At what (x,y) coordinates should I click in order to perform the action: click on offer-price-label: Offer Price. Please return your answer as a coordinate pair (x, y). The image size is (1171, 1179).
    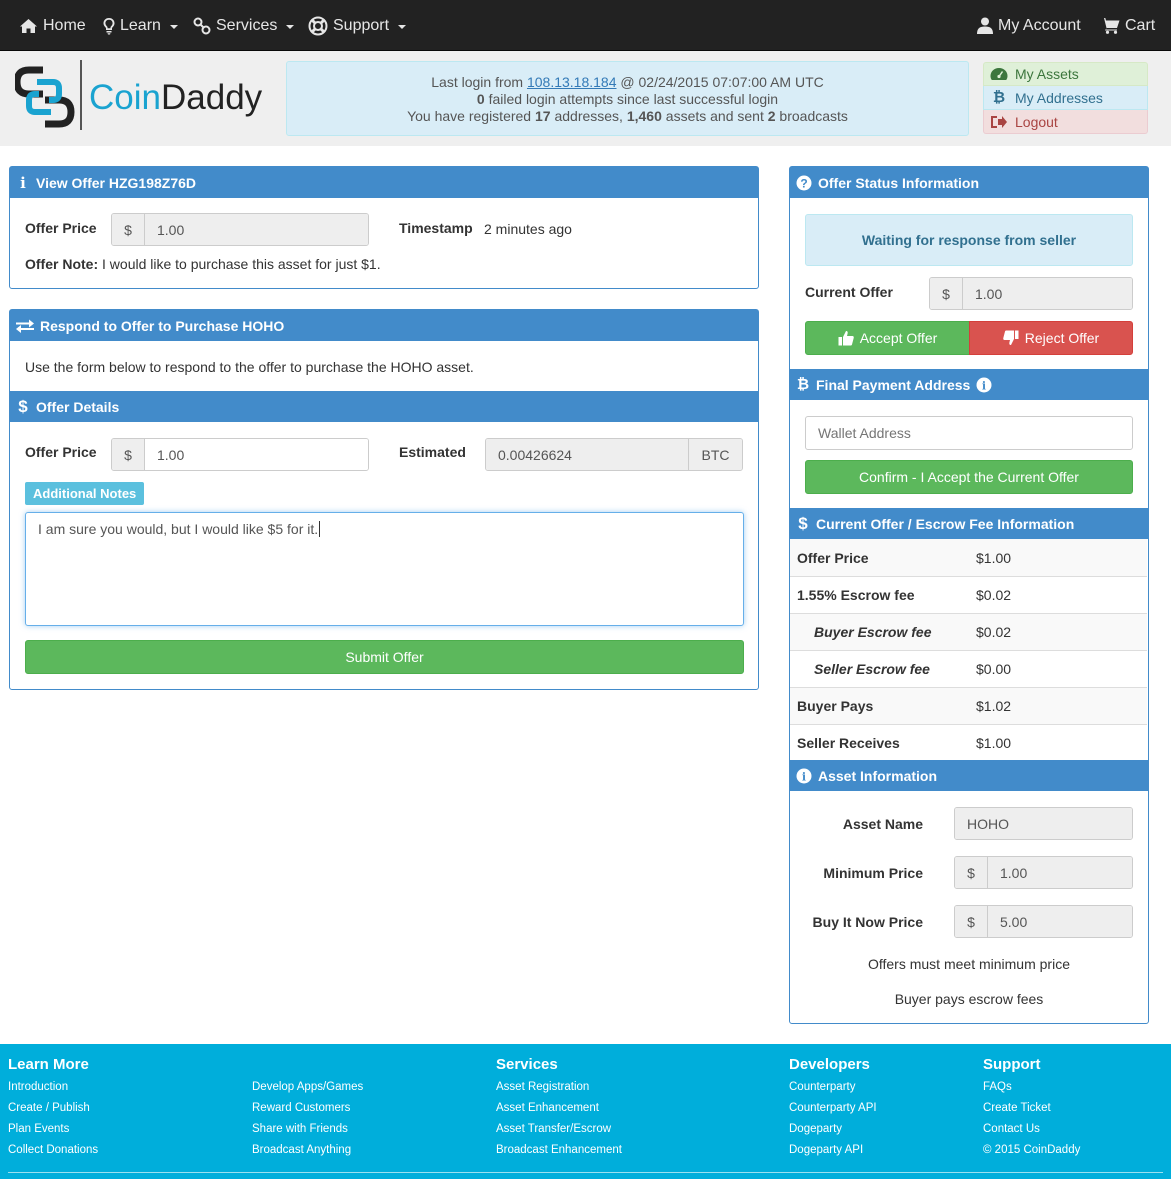
    Looking at the image, I should click on (61, 228).